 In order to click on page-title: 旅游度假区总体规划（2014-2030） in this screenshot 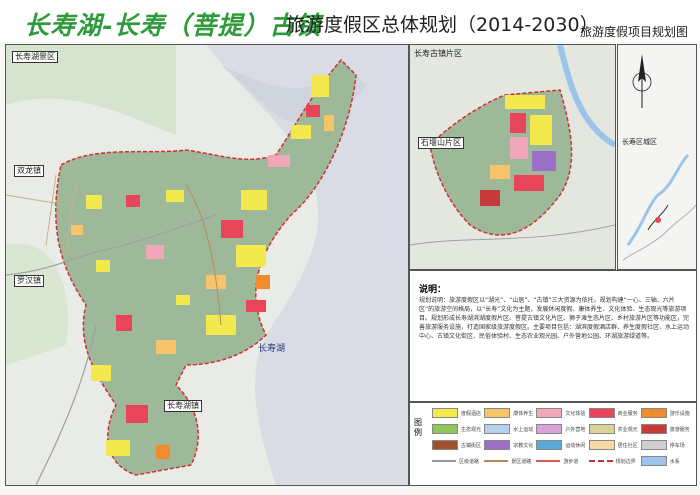, I will do `click(442, 25)`.